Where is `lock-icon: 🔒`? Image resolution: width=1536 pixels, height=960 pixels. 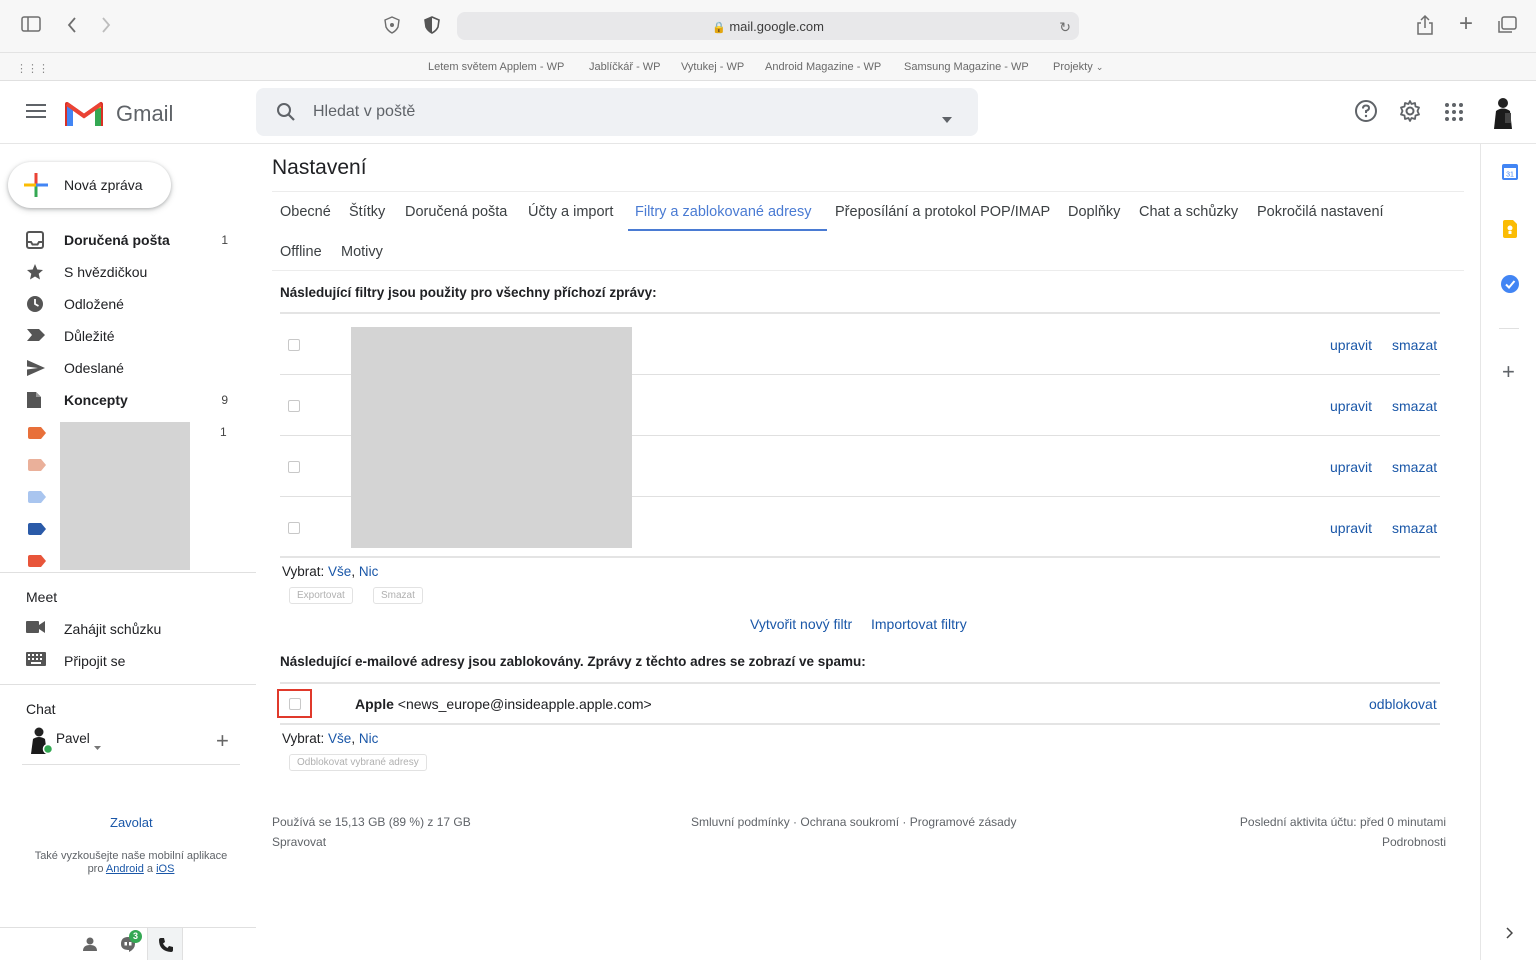 lock-icon: 🔒 is located at coordinates (719, 28).